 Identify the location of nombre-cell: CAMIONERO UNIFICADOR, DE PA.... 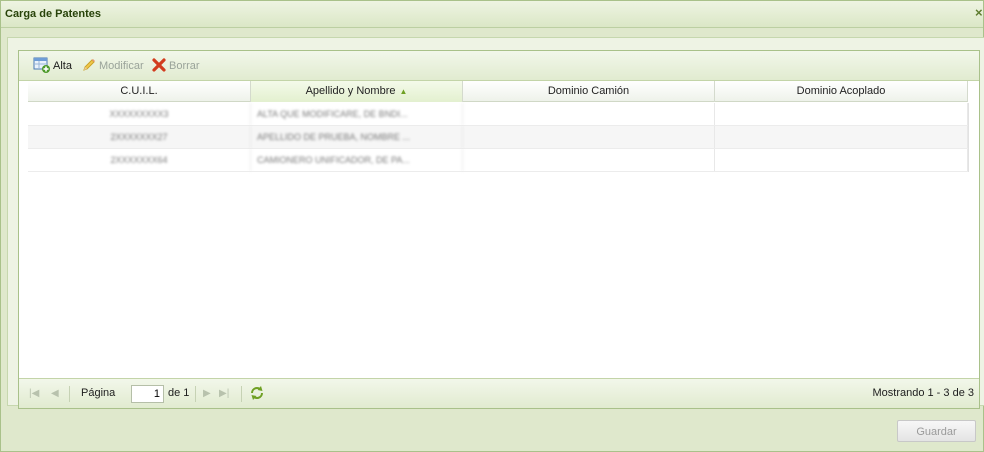
(357, 160).